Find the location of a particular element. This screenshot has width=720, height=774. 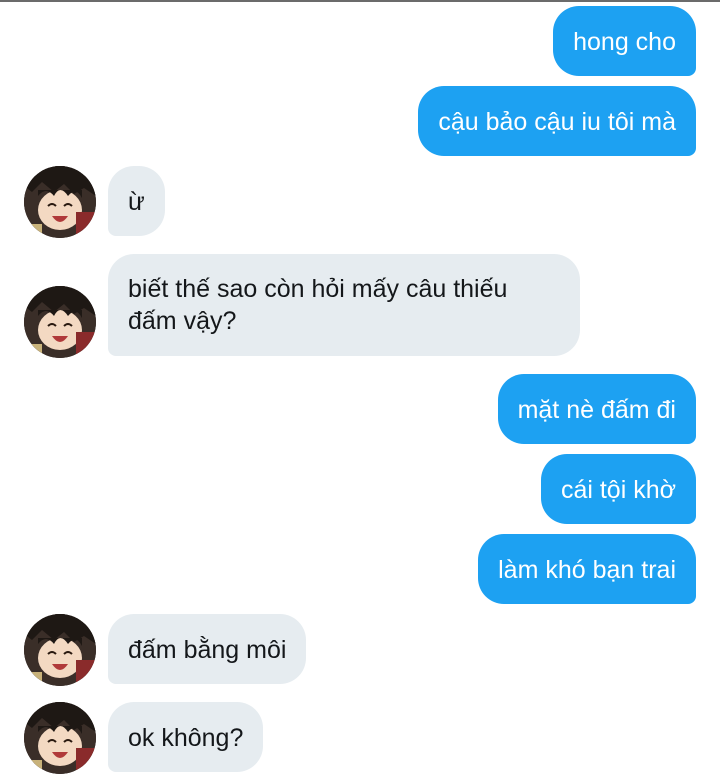

message-text: ừ is located at coordinates (136, 202).